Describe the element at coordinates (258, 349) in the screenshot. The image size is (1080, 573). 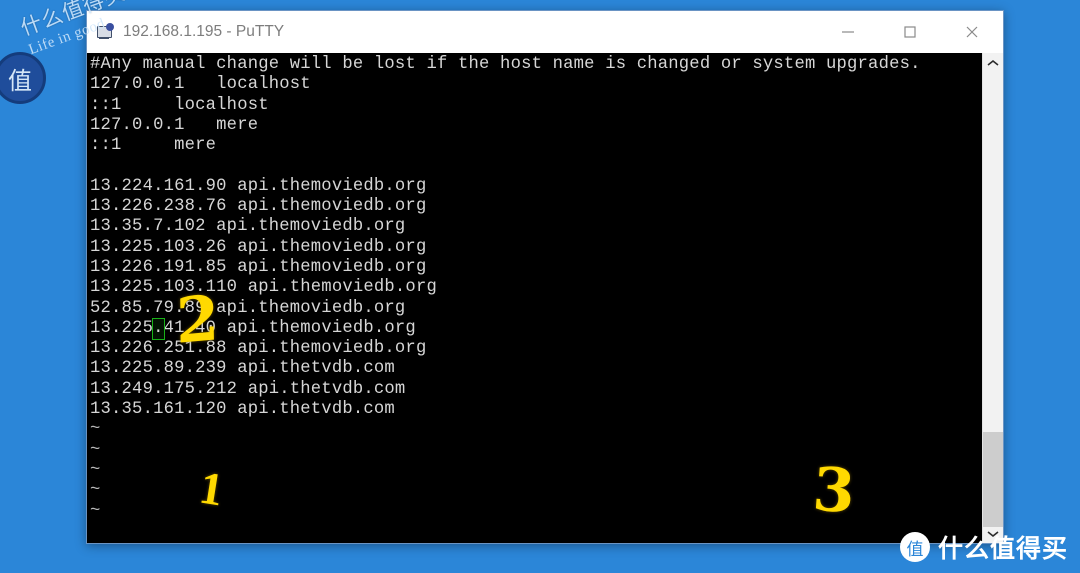
I see `terminal-line: 13.226.251.88 api.themoviedb.org` at that location.